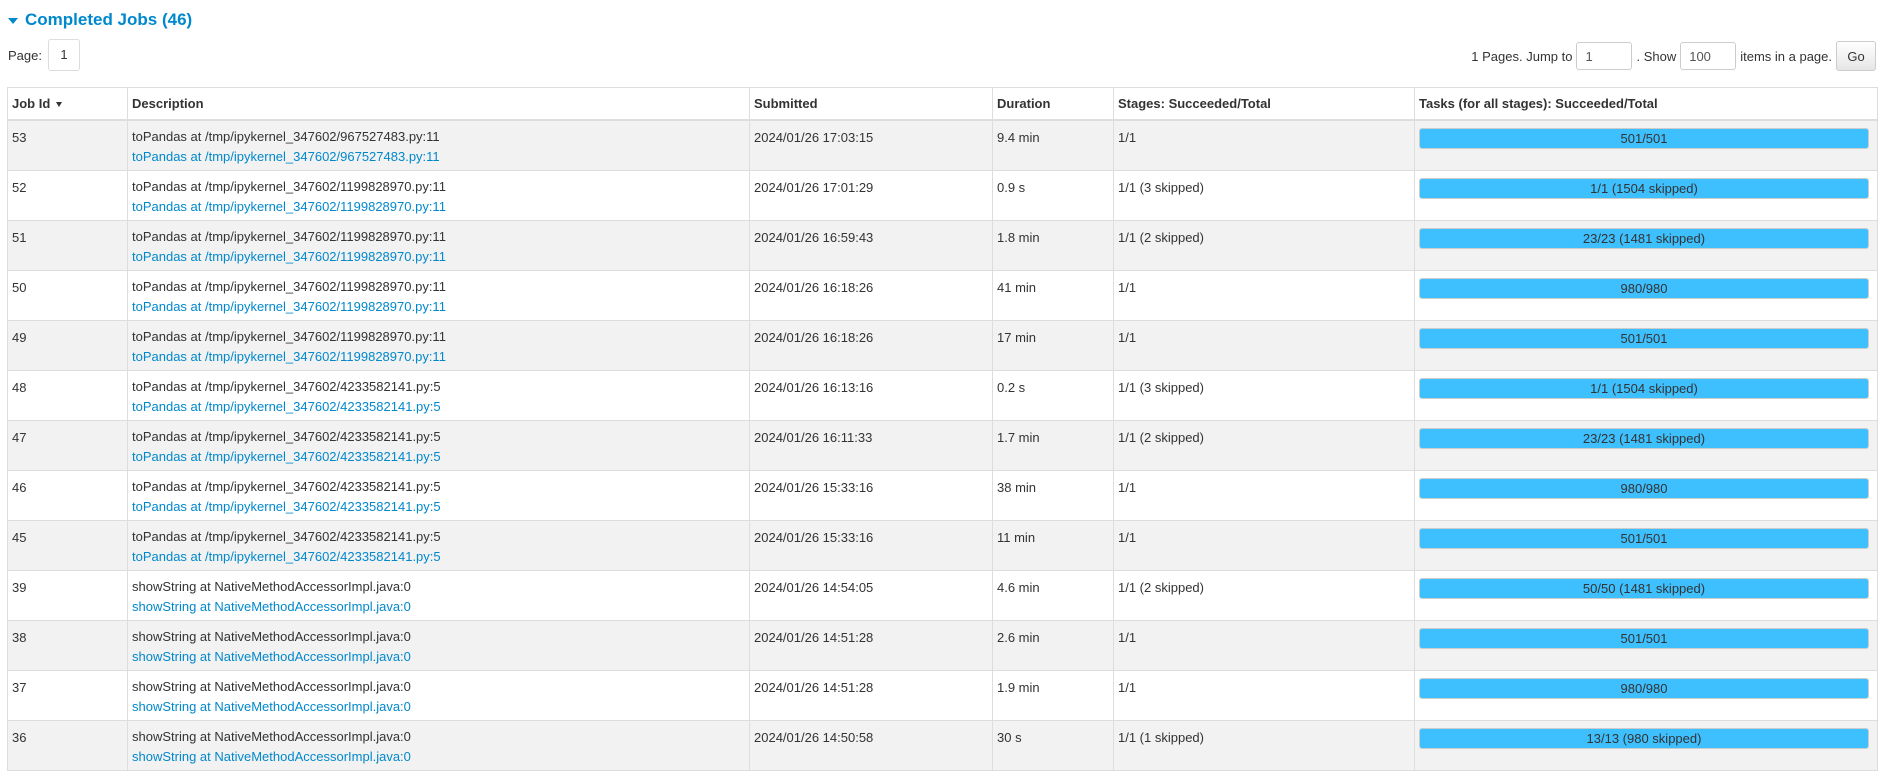  Describe the element at coordinates (108, 20) in the screenshot. I see `section-title: Completed Jobs (46)` at that location.